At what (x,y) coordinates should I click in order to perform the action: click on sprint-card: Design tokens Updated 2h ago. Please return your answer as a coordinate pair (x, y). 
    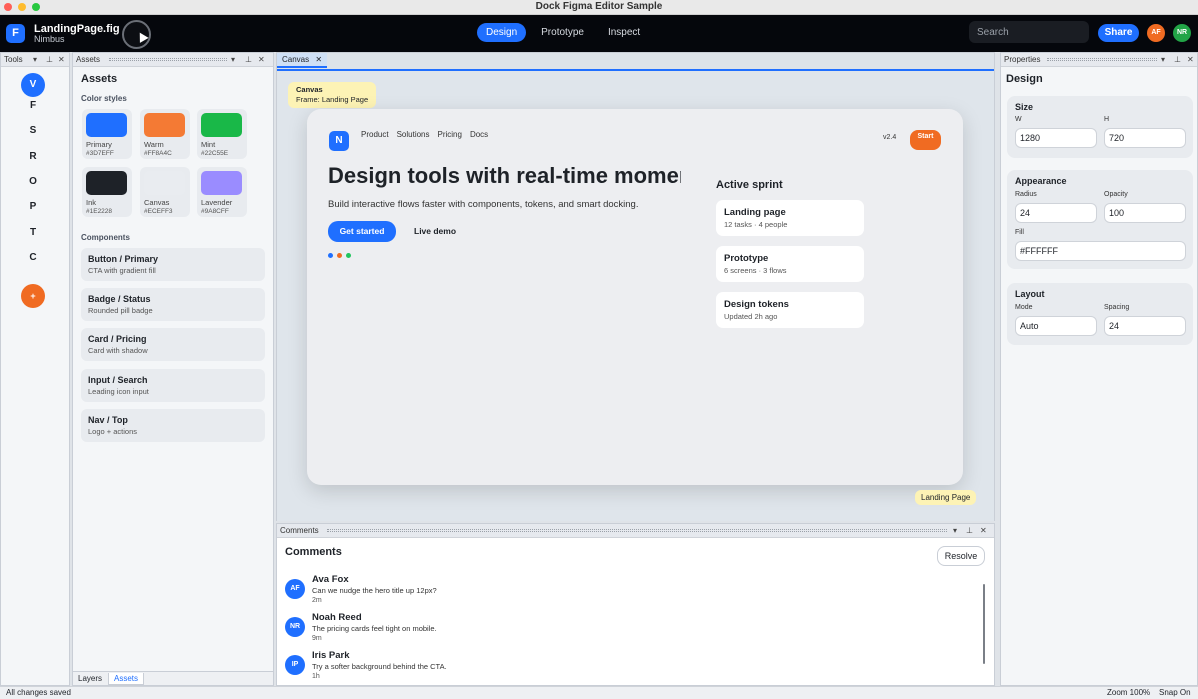
    Looking at the image, I should click on (790, 310).